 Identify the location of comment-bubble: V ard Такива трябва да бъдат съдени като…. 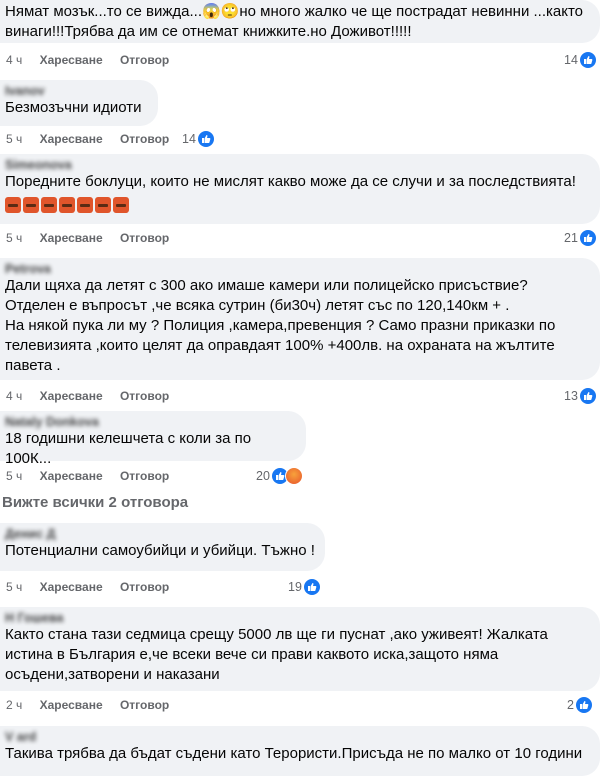
(300, 751).